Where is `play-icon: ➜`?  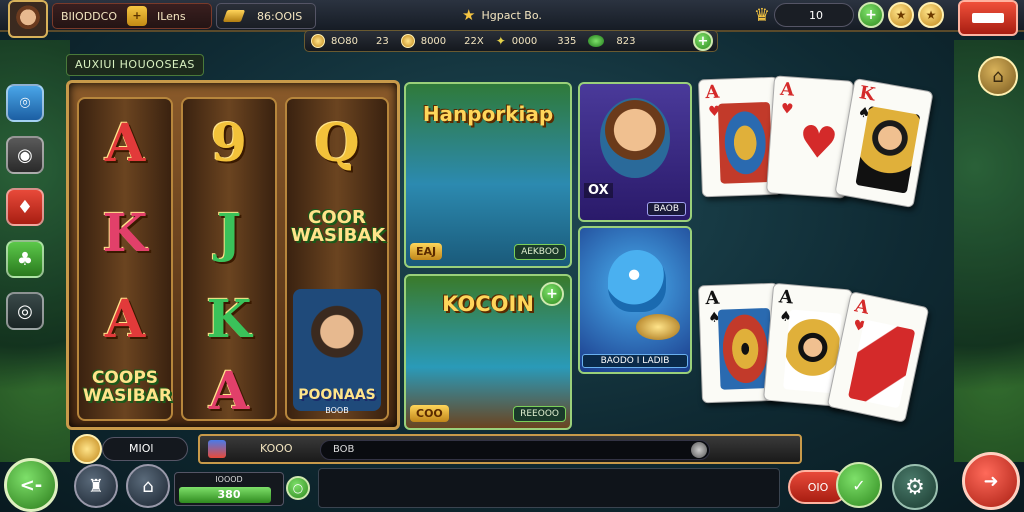 play-icon: ➜ is located at coordinates (991, 481).